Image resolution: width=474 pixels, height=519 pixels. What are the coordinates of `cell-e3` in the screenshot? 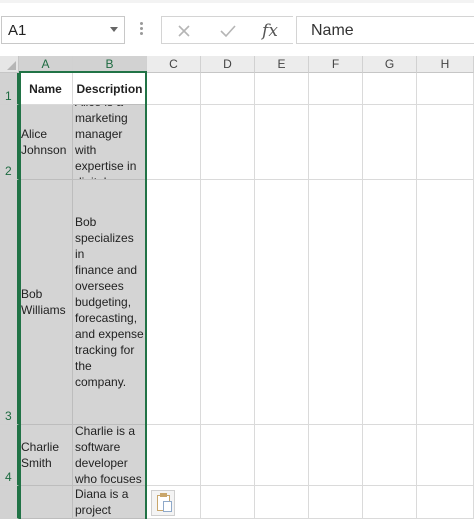 It's located at (282, 302).